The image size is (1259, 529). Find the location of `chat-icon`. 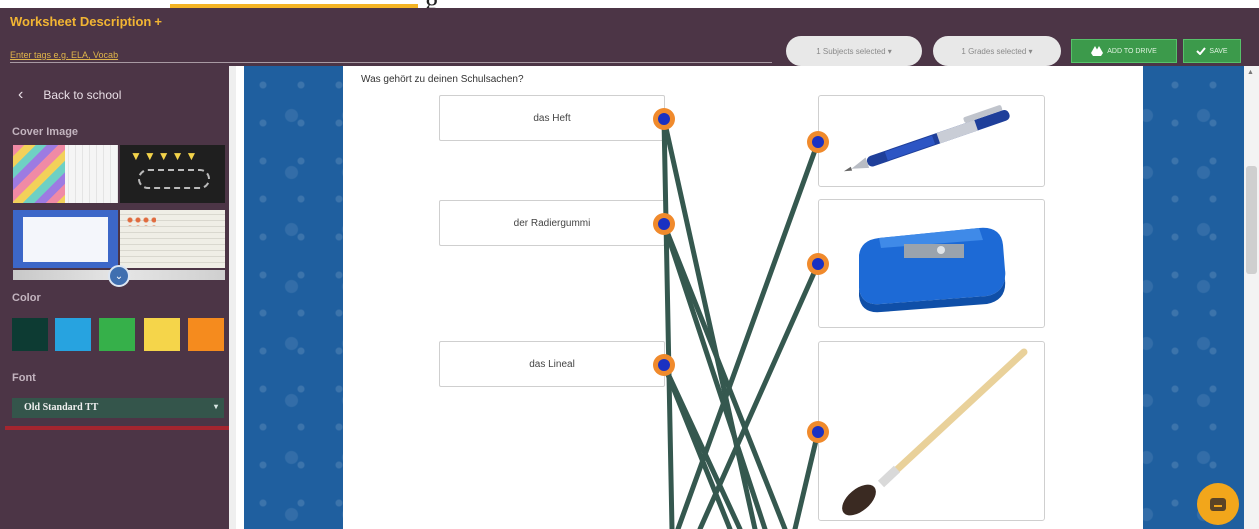

chat-icon is located at coordinates (1218, 504).